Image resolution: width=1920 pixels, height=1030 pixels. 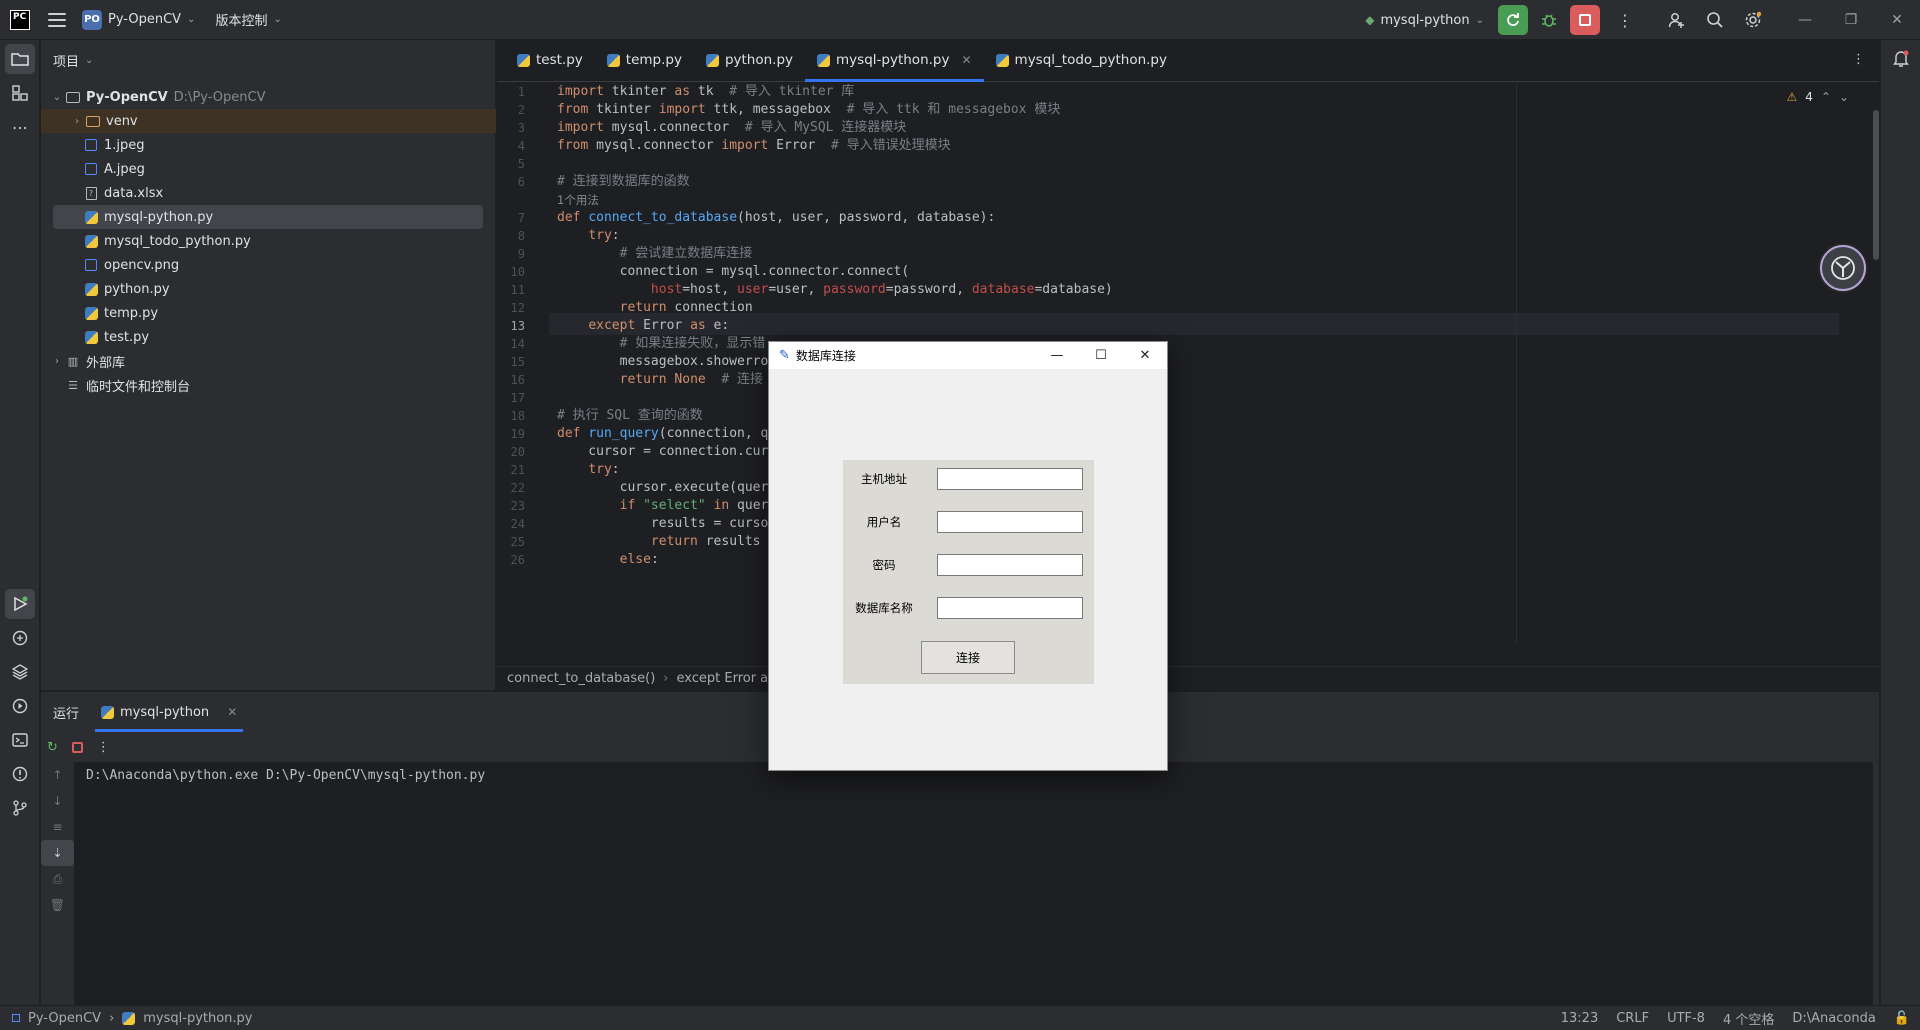 What do you see at coordinates (20, 19) in the screenshot?
I see `pycharm-logo-icon: PC` at bounding box center [20, 19].